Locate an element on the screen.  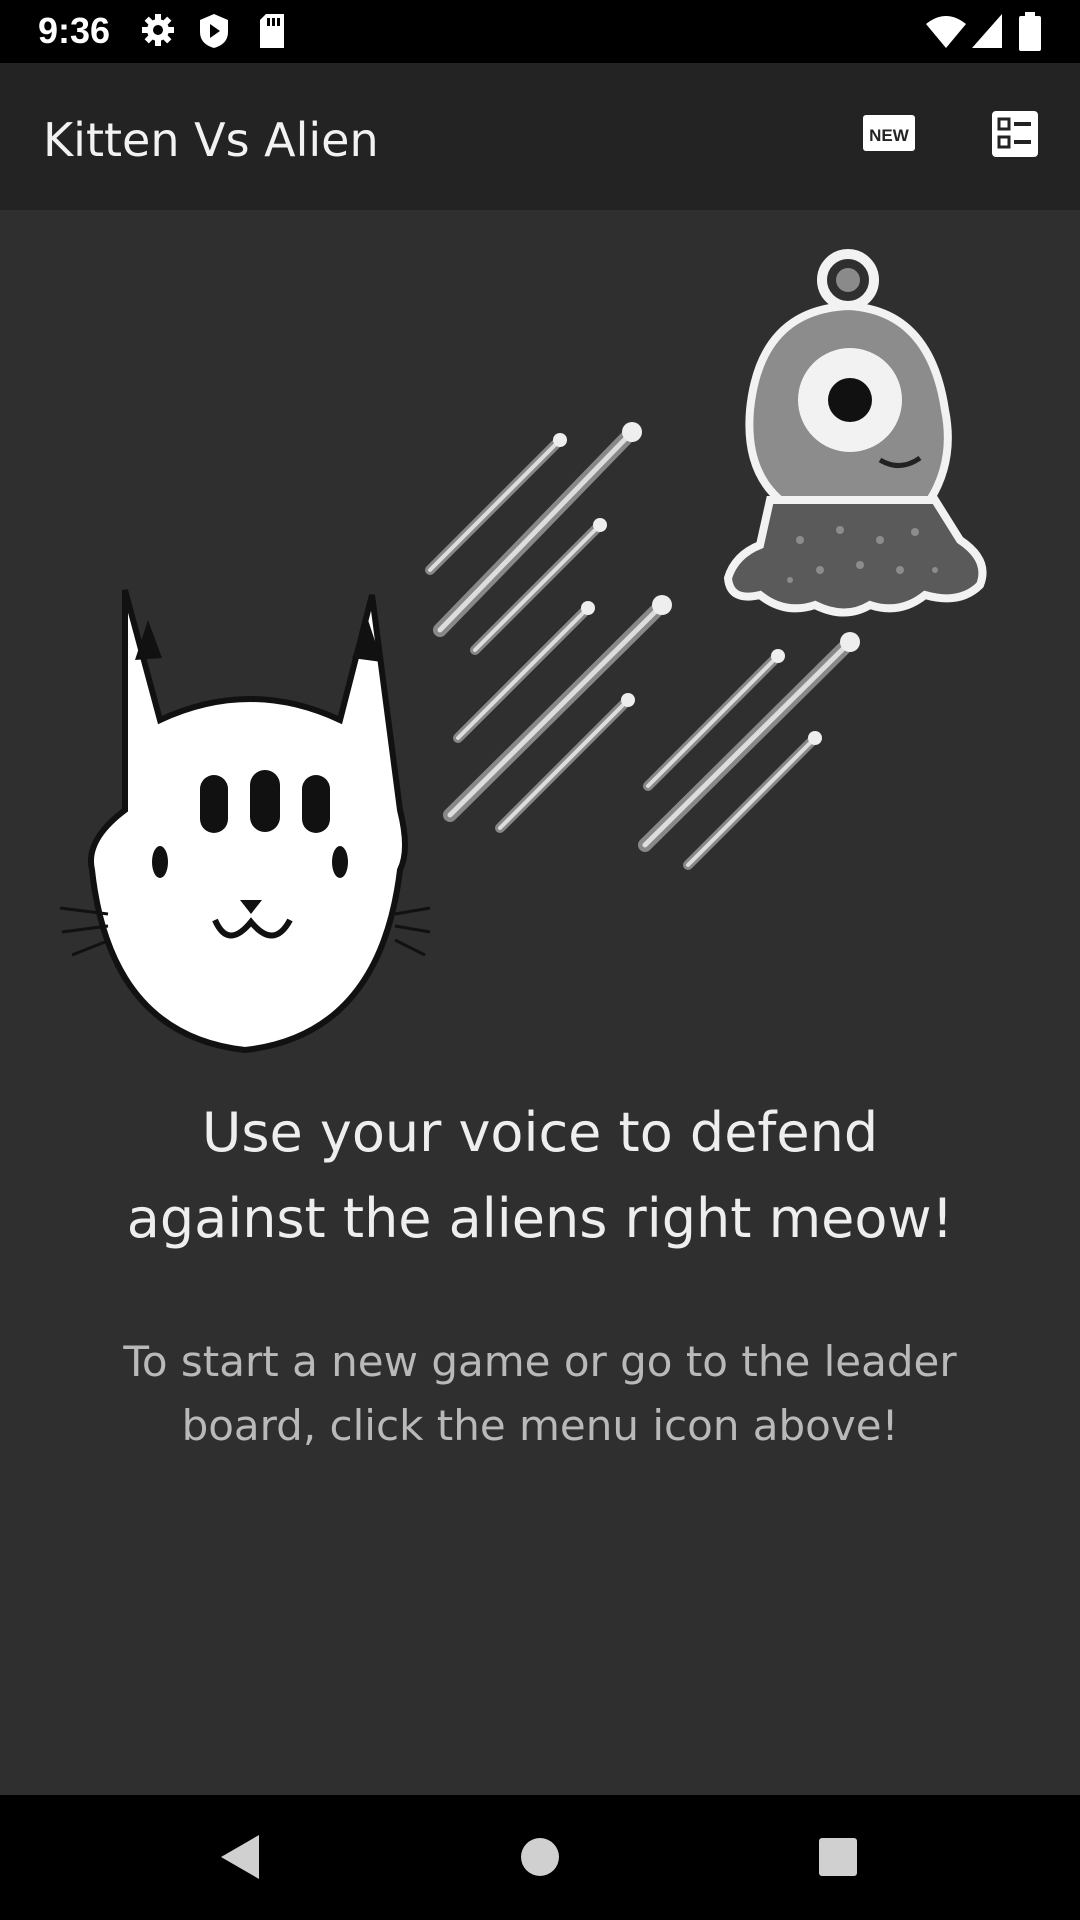
navigation-bar is located at coordinates (540, 1857).